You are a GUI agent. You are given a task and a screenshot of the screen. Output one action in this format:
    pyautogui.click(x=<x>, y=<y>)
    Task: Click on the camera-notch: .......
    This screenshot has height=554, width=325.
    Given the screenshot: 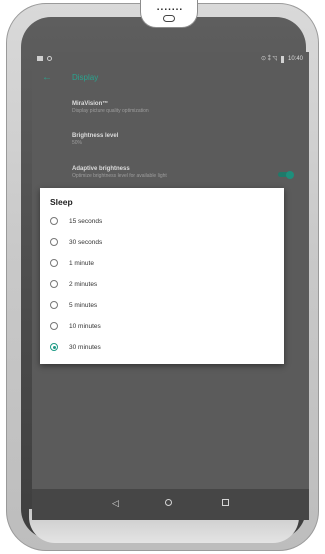 What is the action you would take?
    pyautogui.click(x=169, y=14)
    